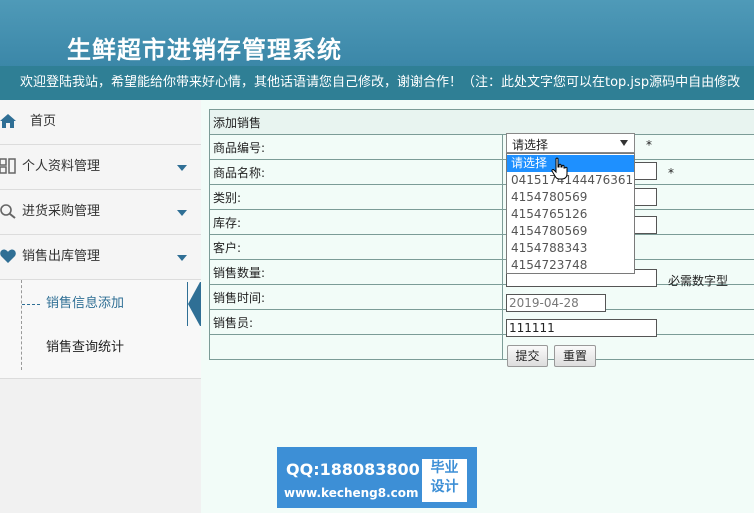 The image size is (754, 513). What do you see at coordinates (43, 121) in the screenshot?
I see `sidebar-item-label: 首页` at bounding box center [43, 121].